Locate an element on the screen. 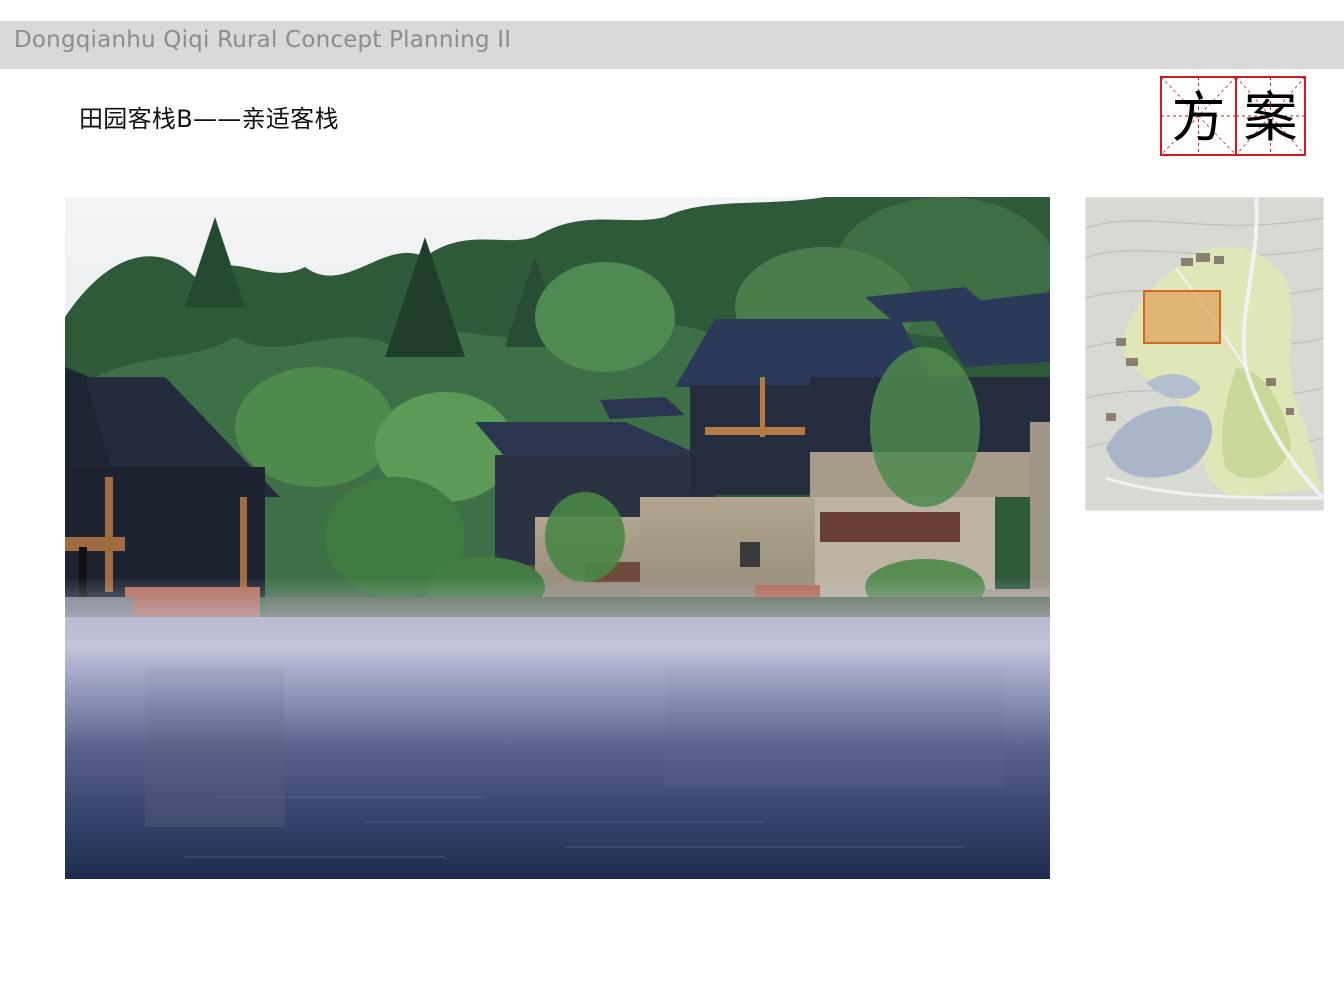  stamp-char-1: 方 is located at coordinates (1199, 117).